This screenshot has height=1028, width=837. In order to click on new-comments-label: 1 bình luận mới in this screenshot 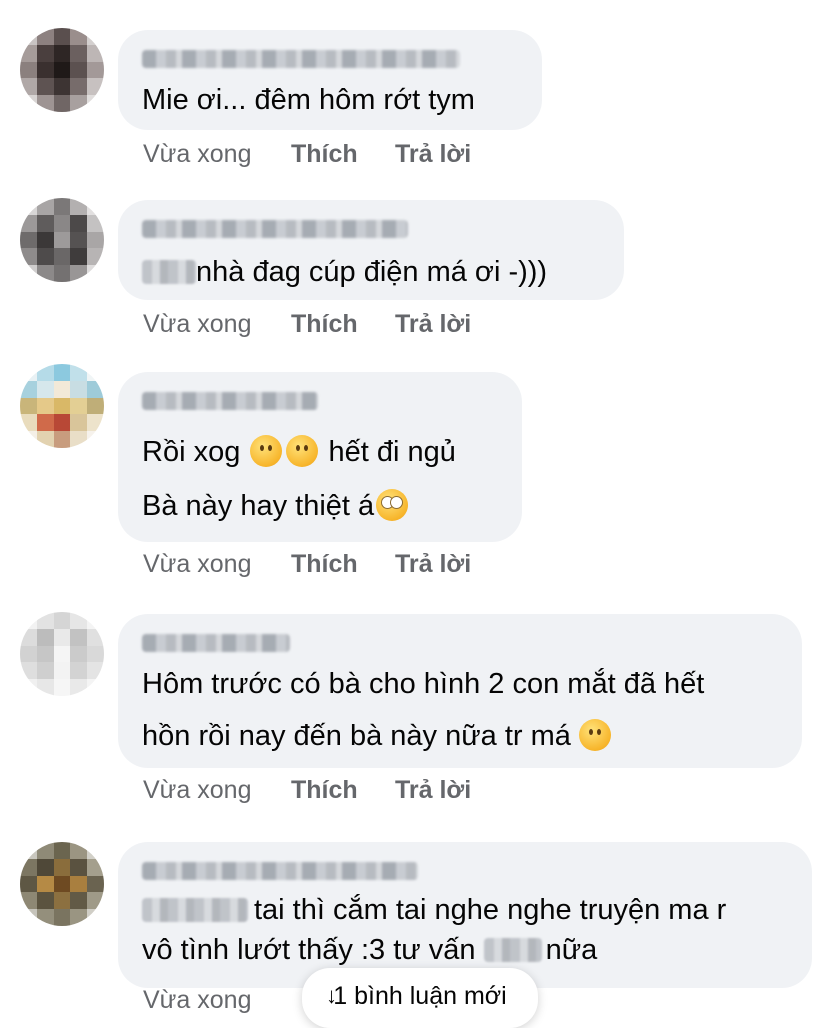, I will do `click(420, 996)`.